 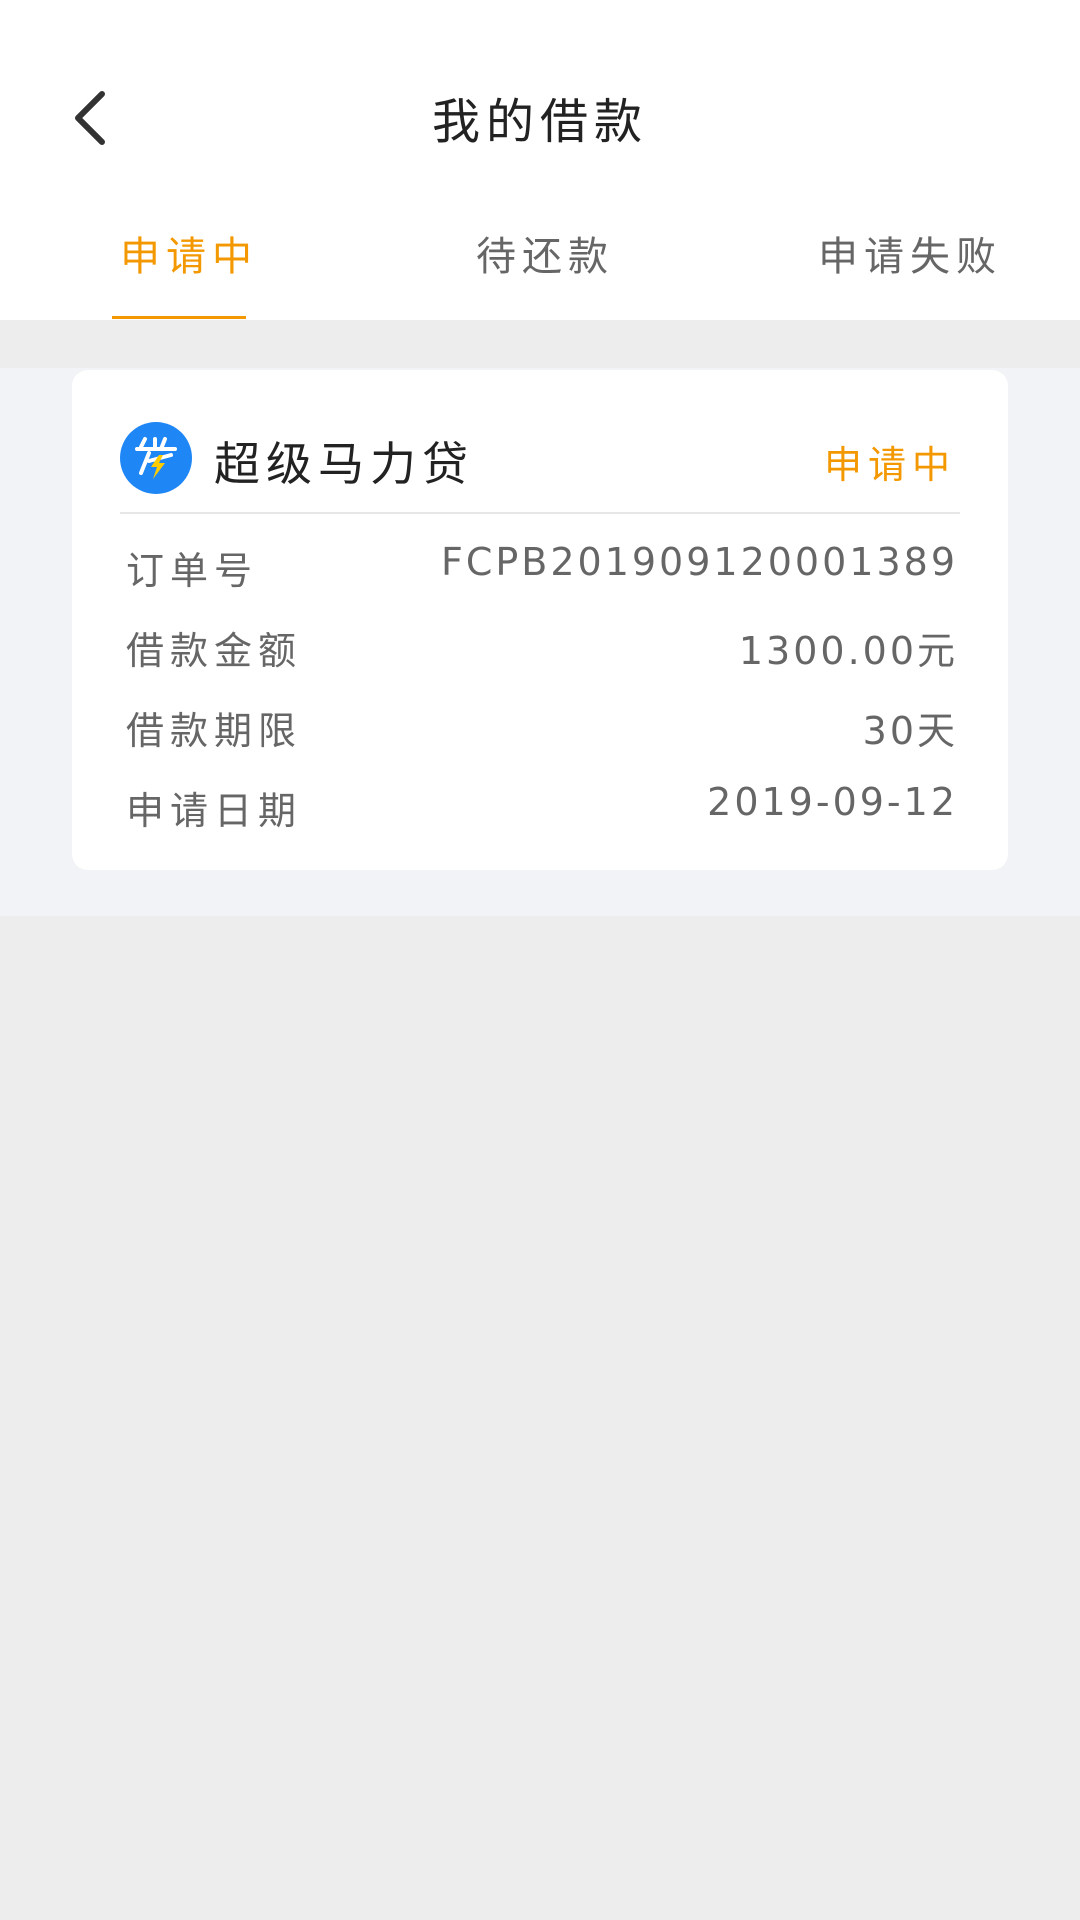 What do you see at coordinates (214, 811) in the screenshot?
I see `apply-date-label: 申请日期` at bounding box center [214, 811].